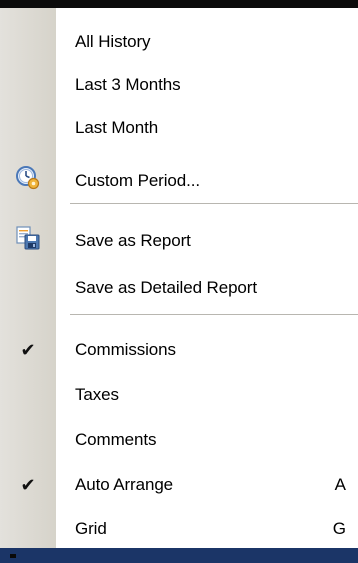  What do you see at coordinates (179, 528) in the screenshot?
I see `menu-item-grid: Grid G` at bounding box center [179, 528].